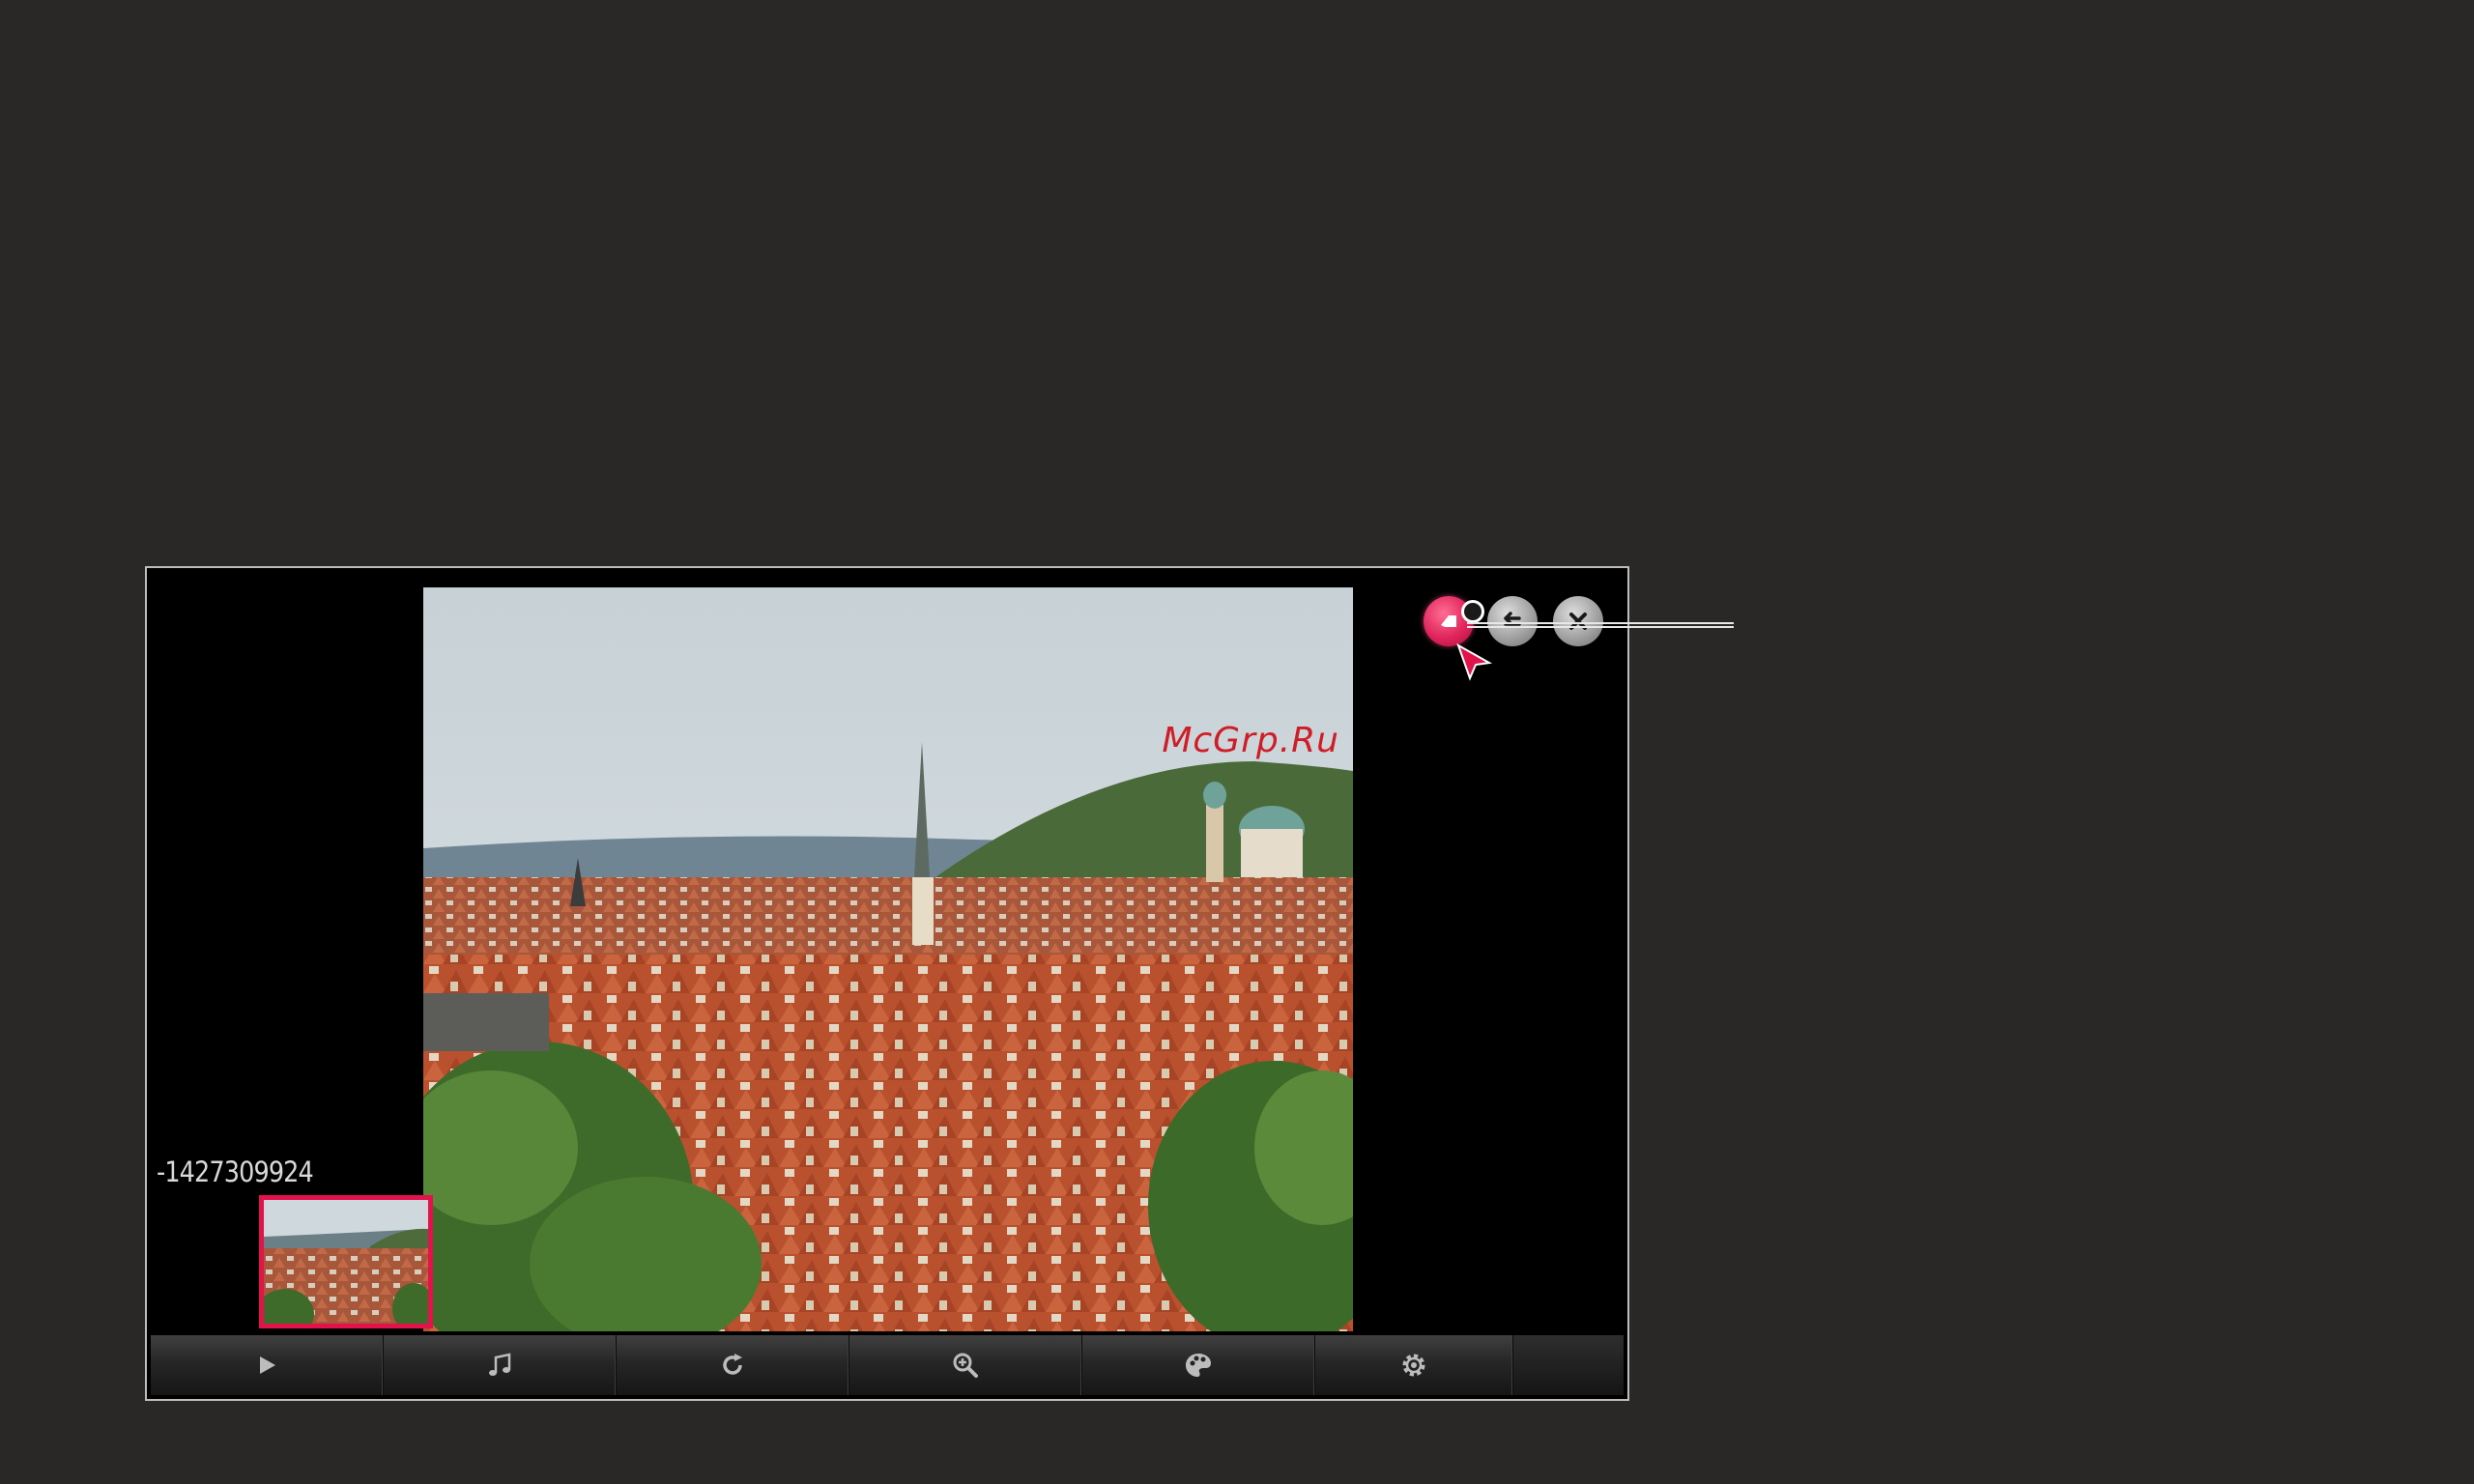 The height and width of the screenshot is (1484, 2474). I want to click on thumbnail-selected, so click(346, 1261).